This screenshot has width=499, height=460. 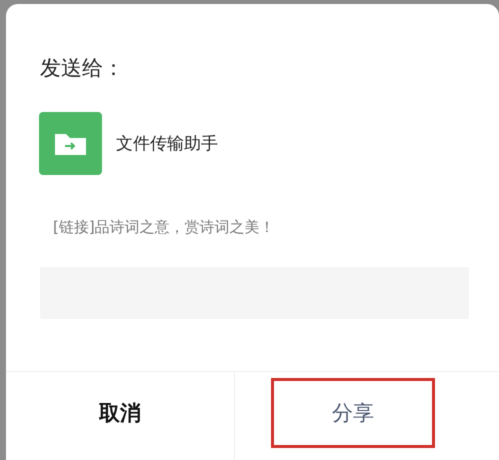 What do you see at coordinates (353, 413) in the screenshot?
I see `share-button: 分享` at bounding box center [353, 413].